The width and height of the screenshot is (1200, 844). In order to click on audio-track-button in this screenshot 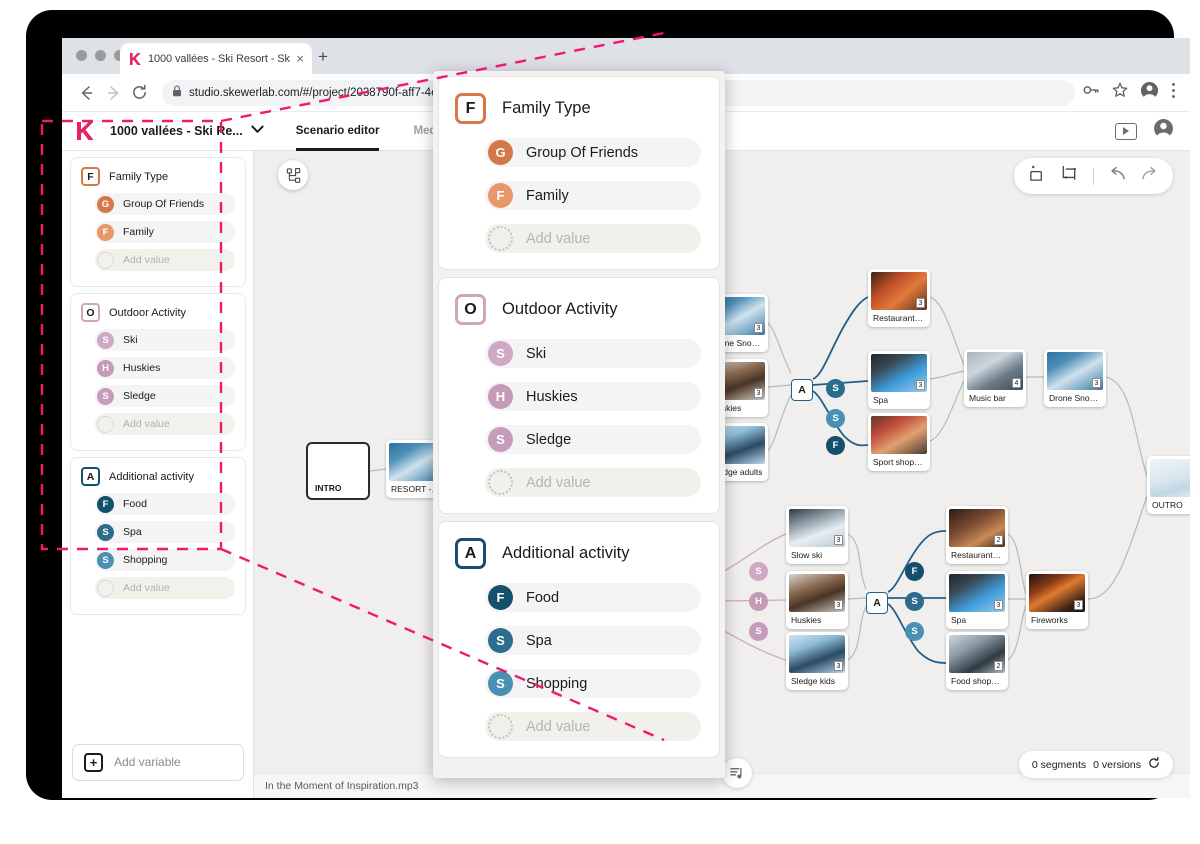, I will do `click(737, 773)`.